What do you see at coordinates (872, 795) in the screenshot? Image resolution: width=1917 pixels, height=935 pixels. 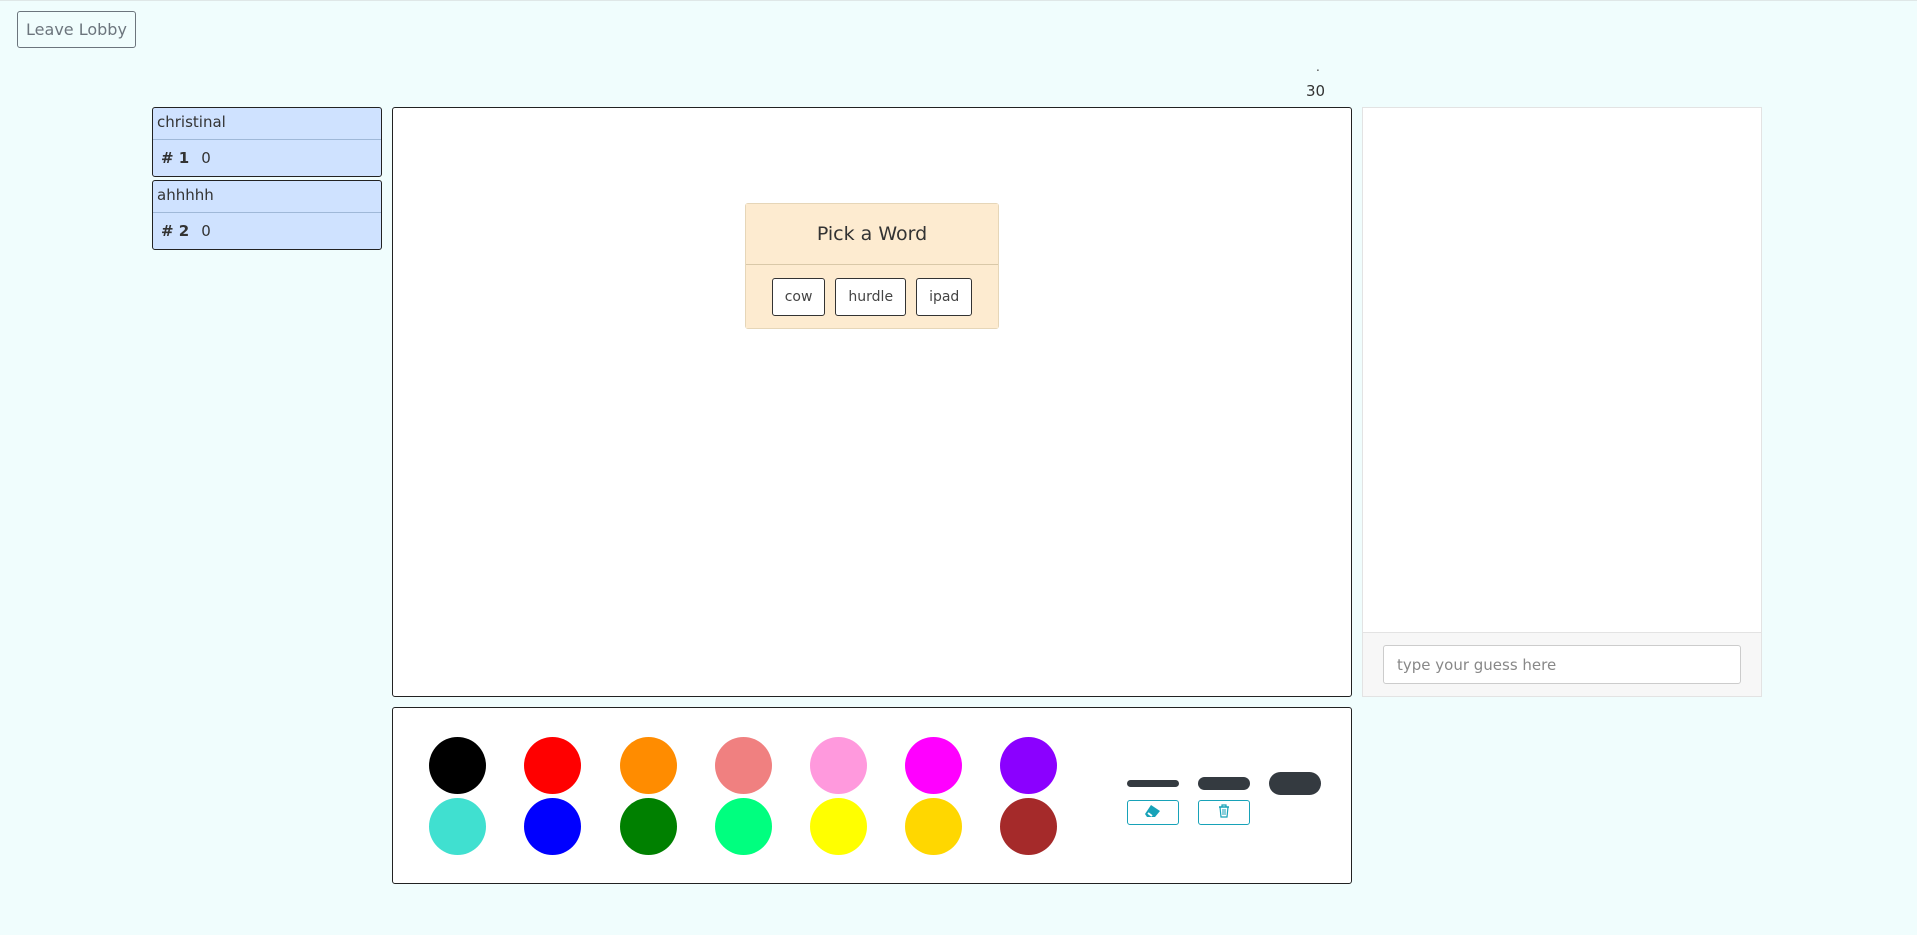 I see `color-palette` at bounding box center [872, 795].